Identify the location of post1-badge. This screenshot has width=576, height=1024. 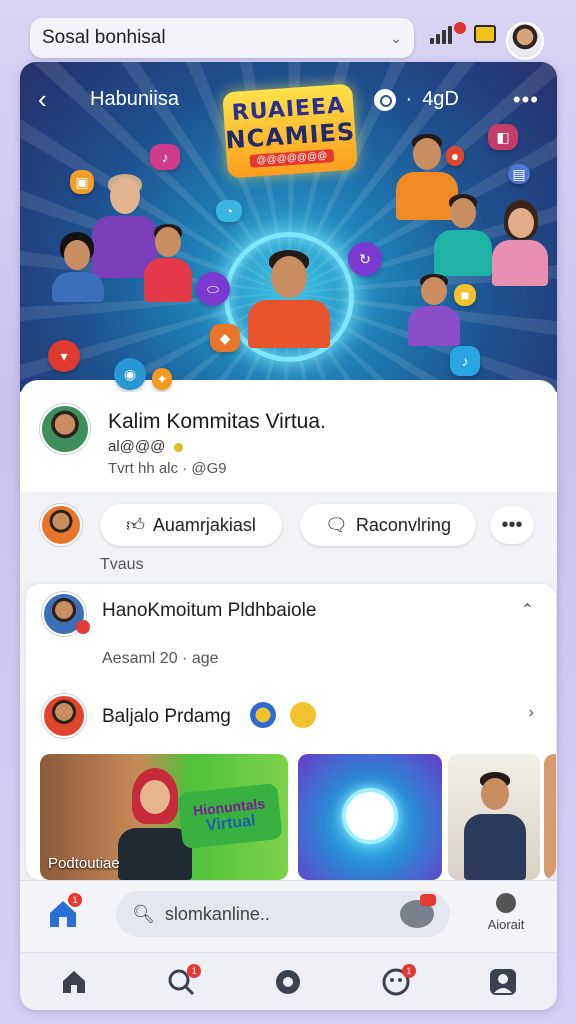
(83, 627).